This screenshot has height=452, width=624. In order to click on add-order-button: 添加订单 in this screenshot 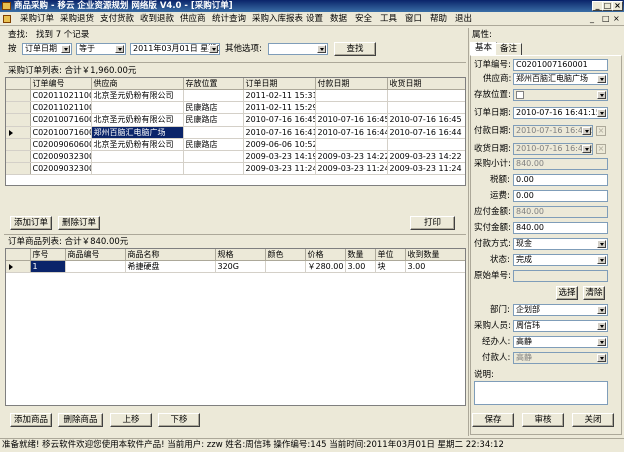, I will do `click(31, 223)`.